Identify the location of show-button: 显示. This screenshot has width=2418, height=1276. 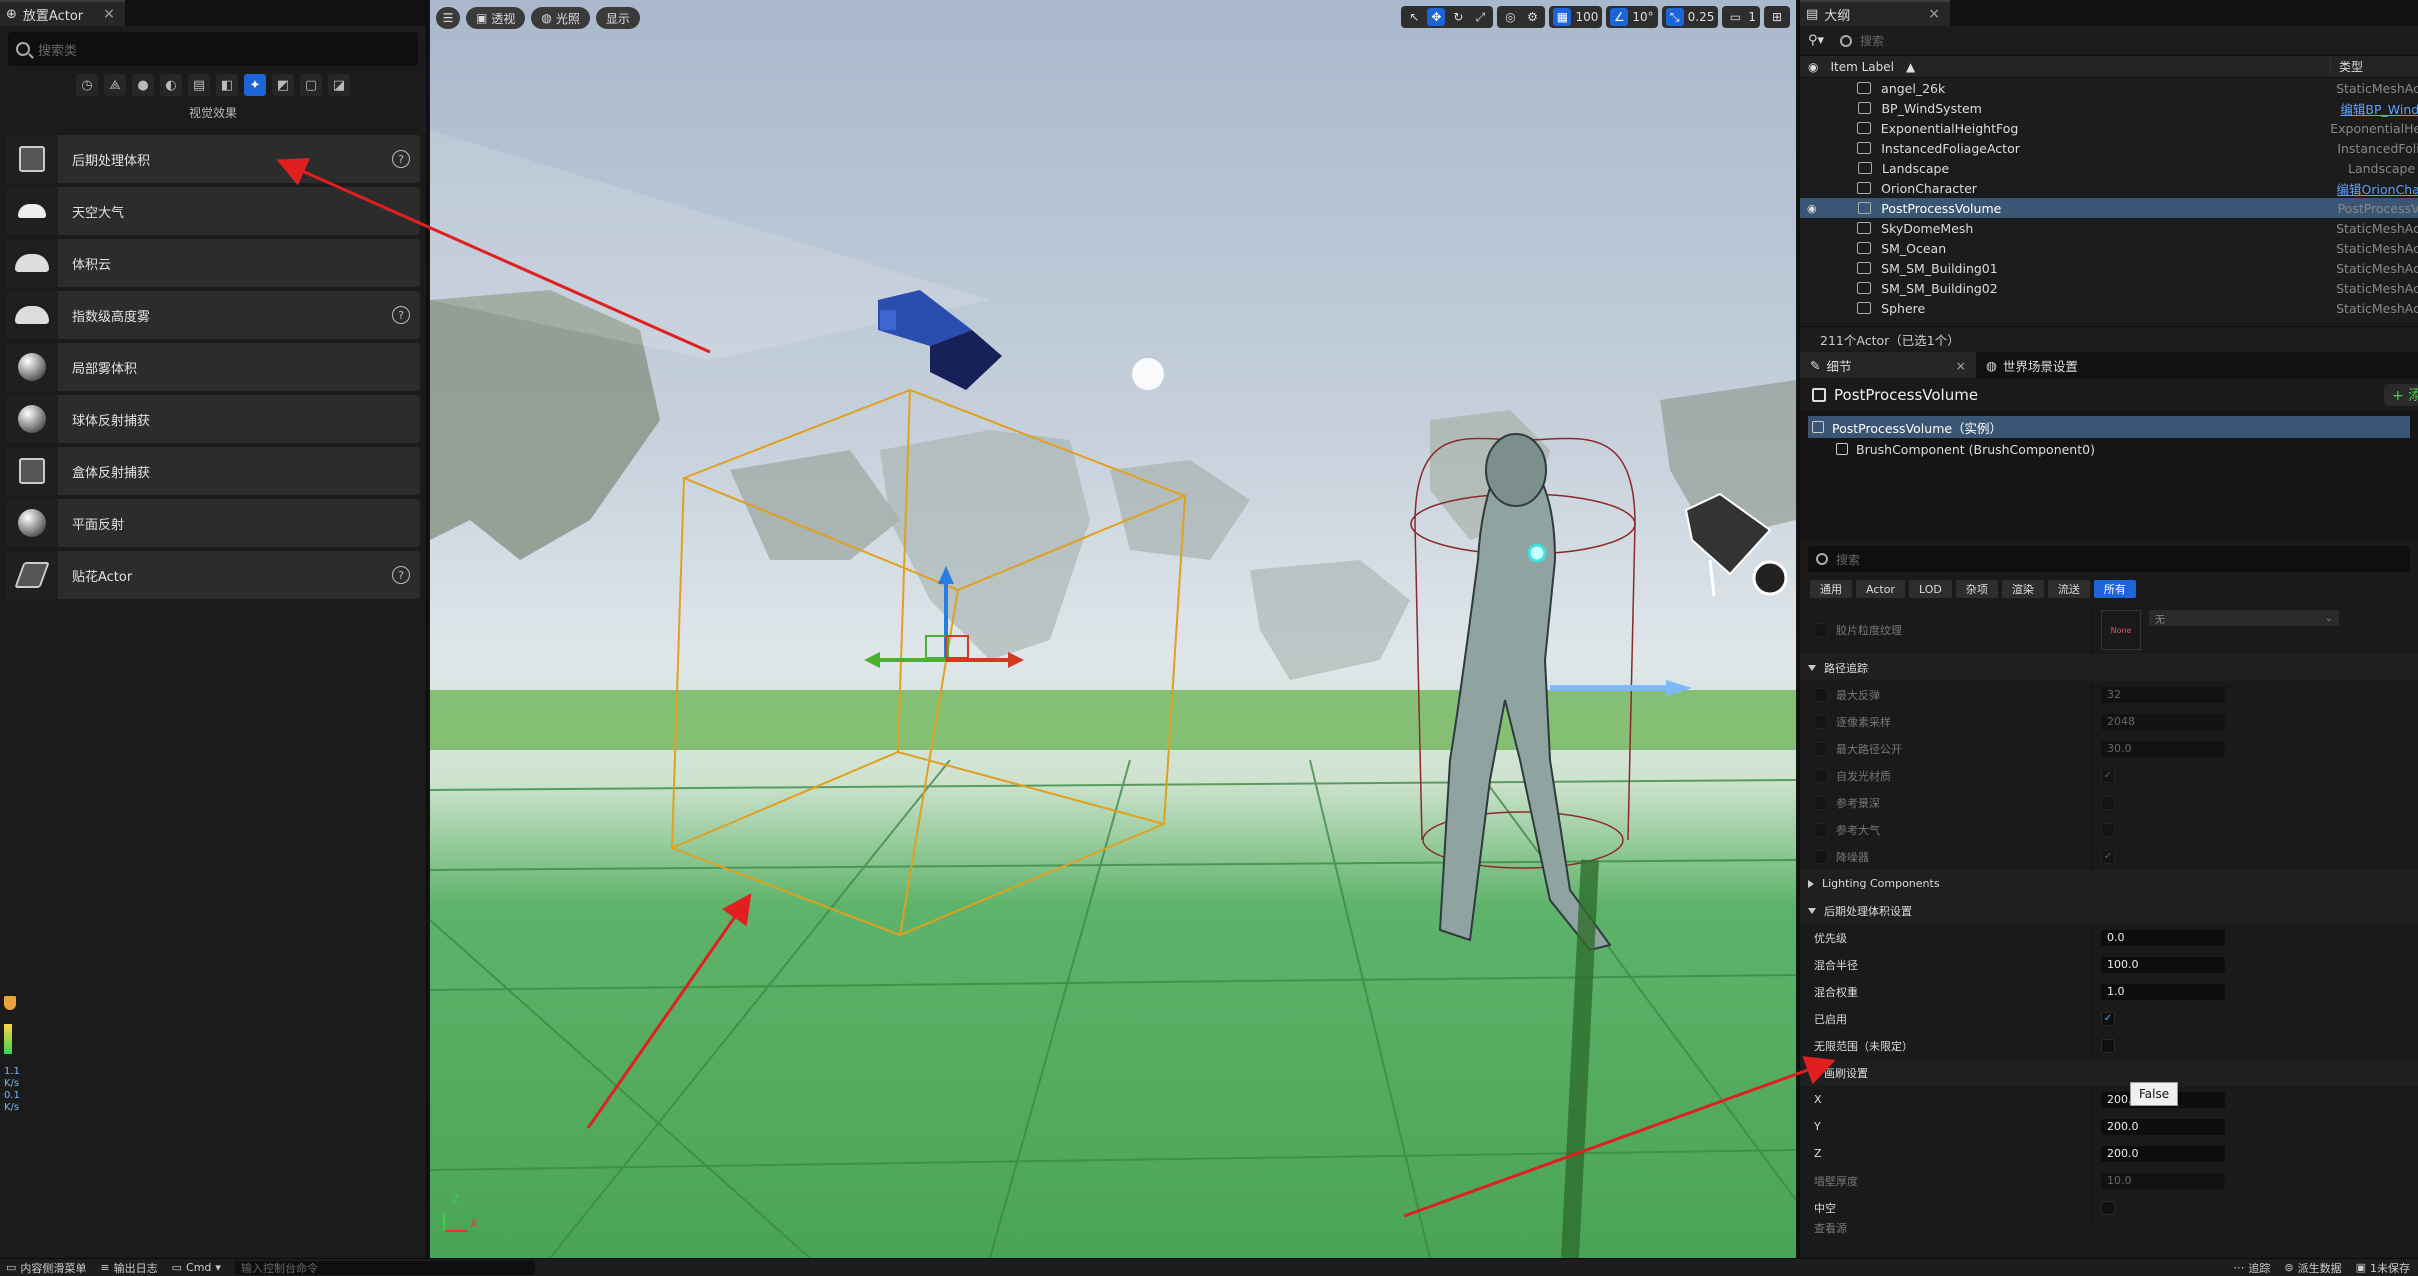
(617, 18).